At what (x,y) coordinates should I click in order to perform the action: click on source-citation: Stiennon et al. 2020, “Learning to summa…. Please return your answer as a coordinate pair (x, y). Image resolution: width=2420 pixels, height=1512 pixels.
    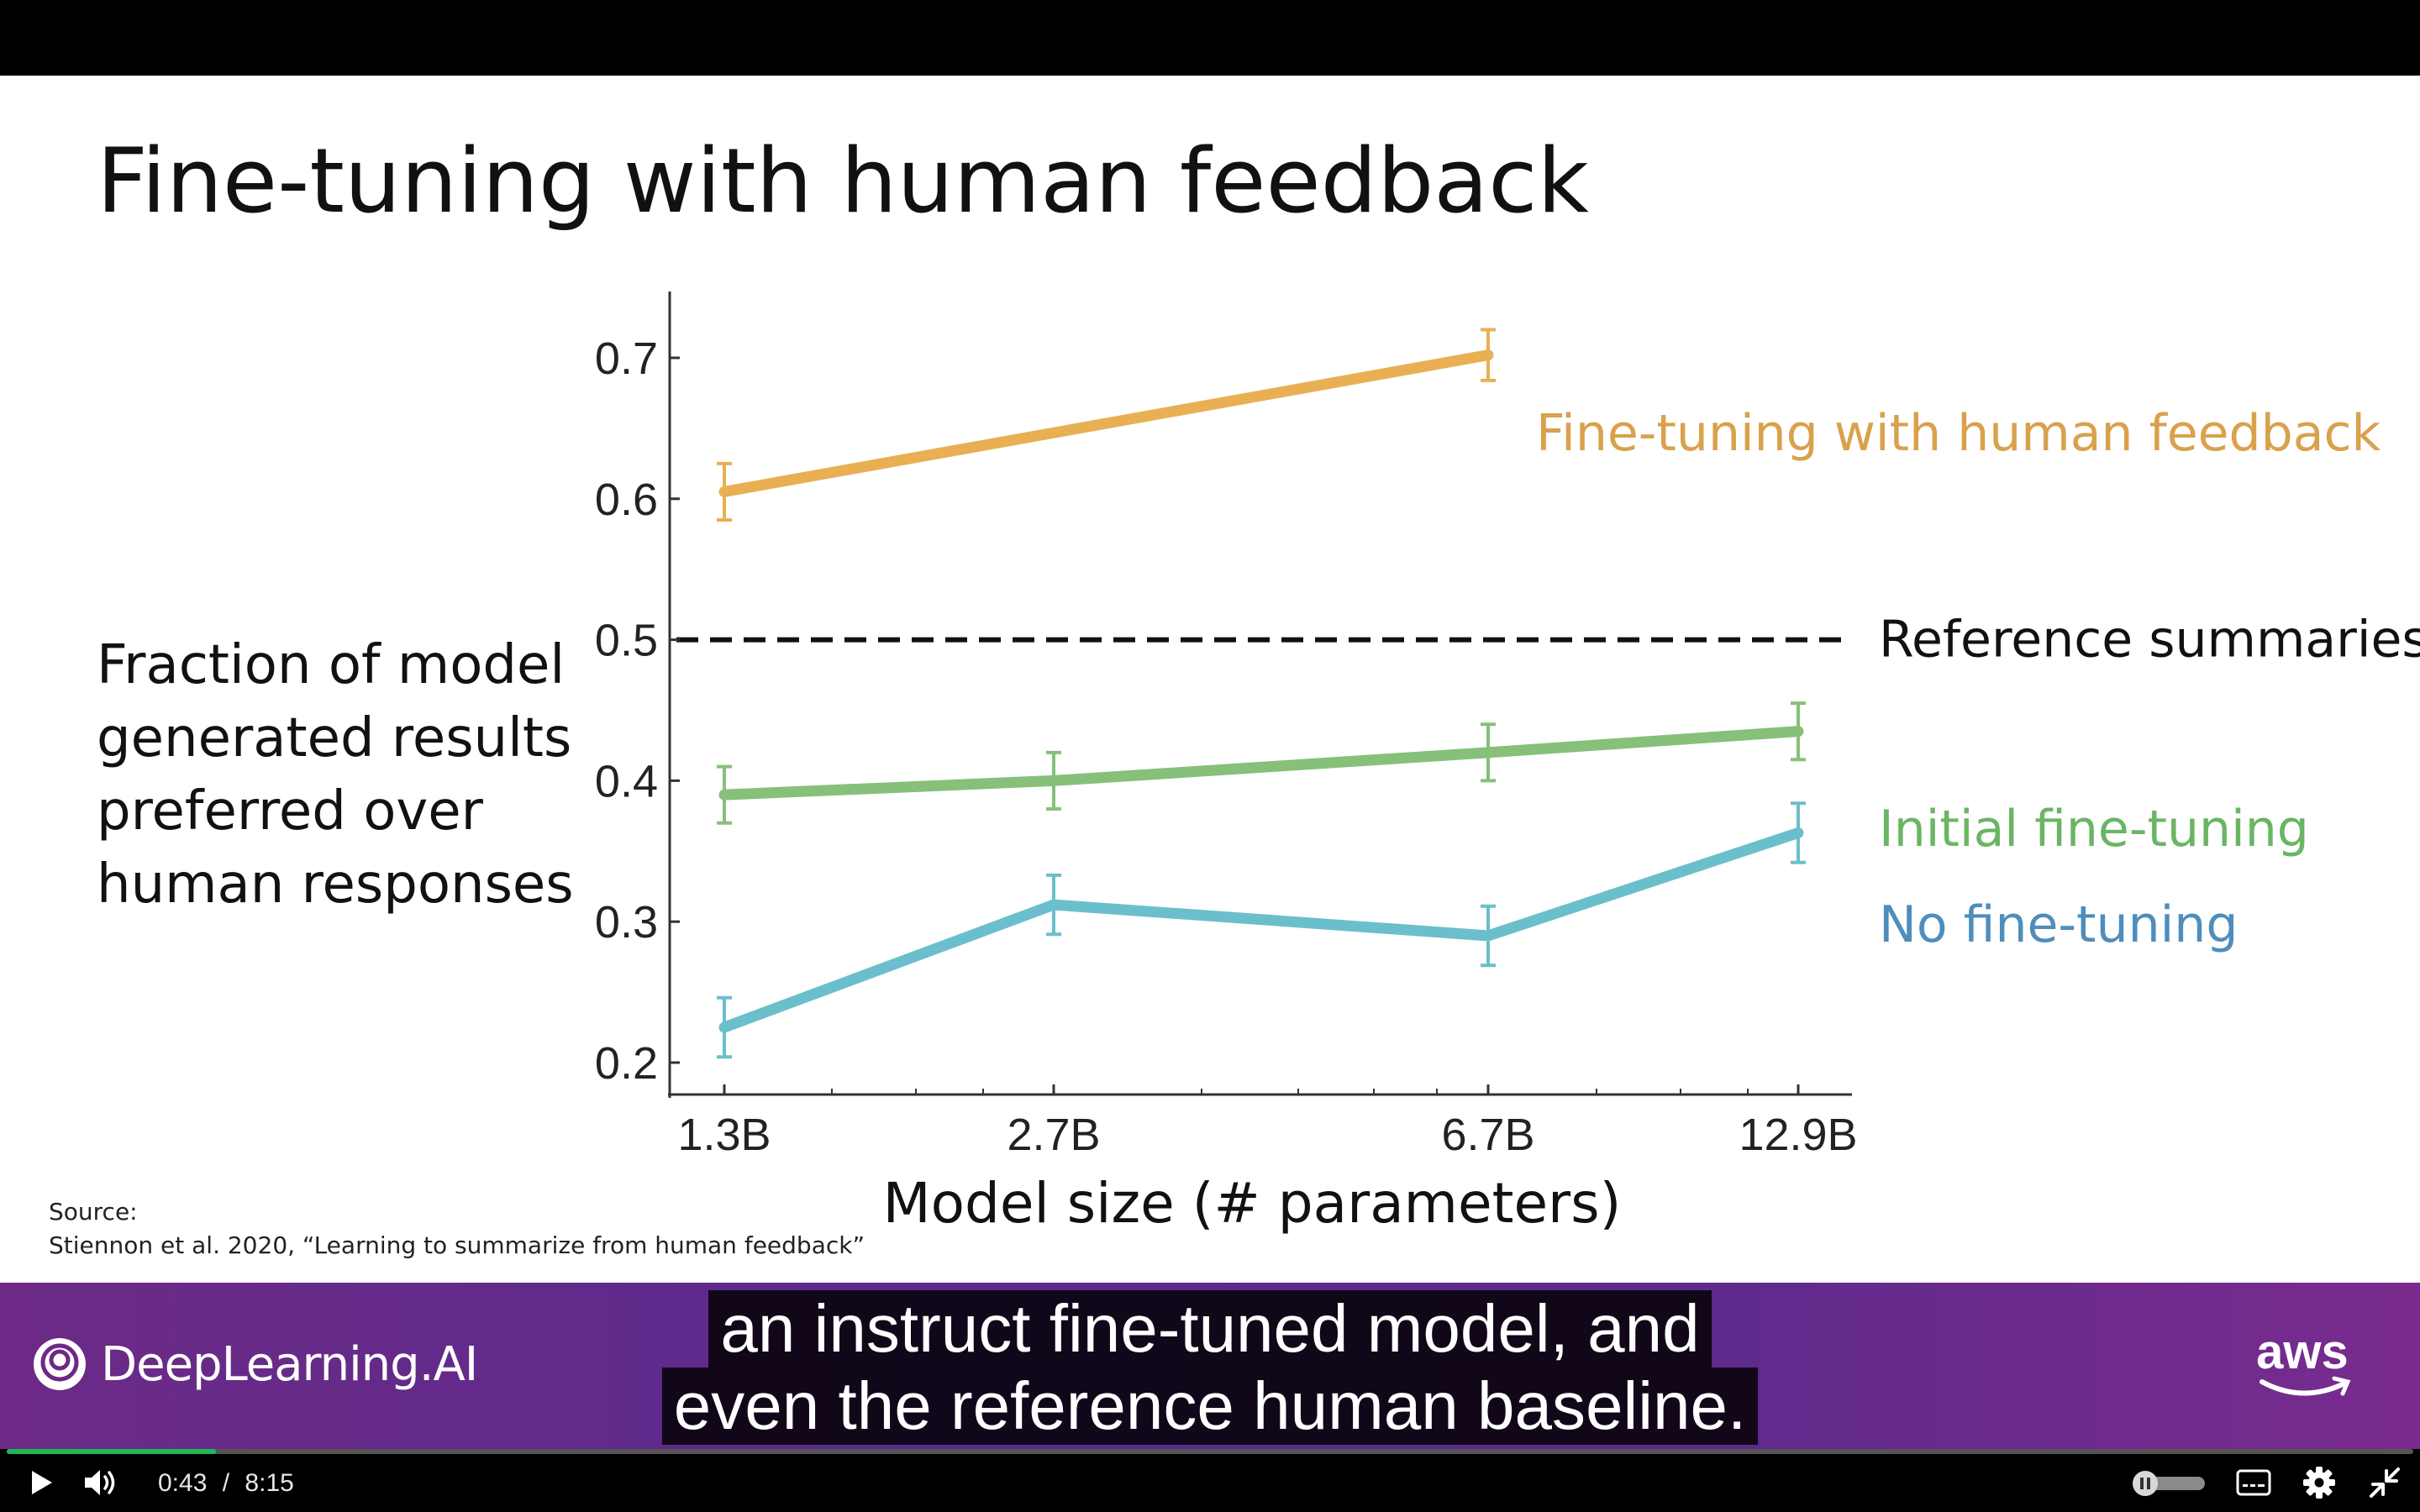
    Looking at the image, I should click on (457, 1245).